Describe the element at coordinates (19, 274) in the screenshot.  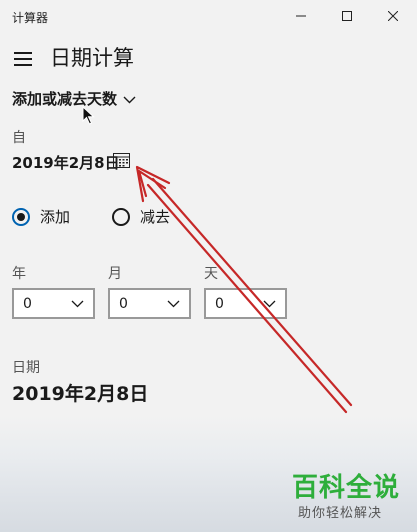
I see `years-label: 年` at that location.